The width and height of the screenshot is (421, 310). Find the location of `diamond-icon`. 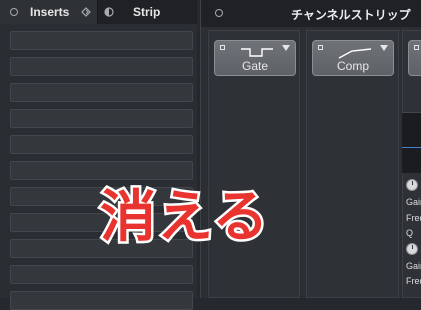

diamond-icon is located at coordinates (86, 12).